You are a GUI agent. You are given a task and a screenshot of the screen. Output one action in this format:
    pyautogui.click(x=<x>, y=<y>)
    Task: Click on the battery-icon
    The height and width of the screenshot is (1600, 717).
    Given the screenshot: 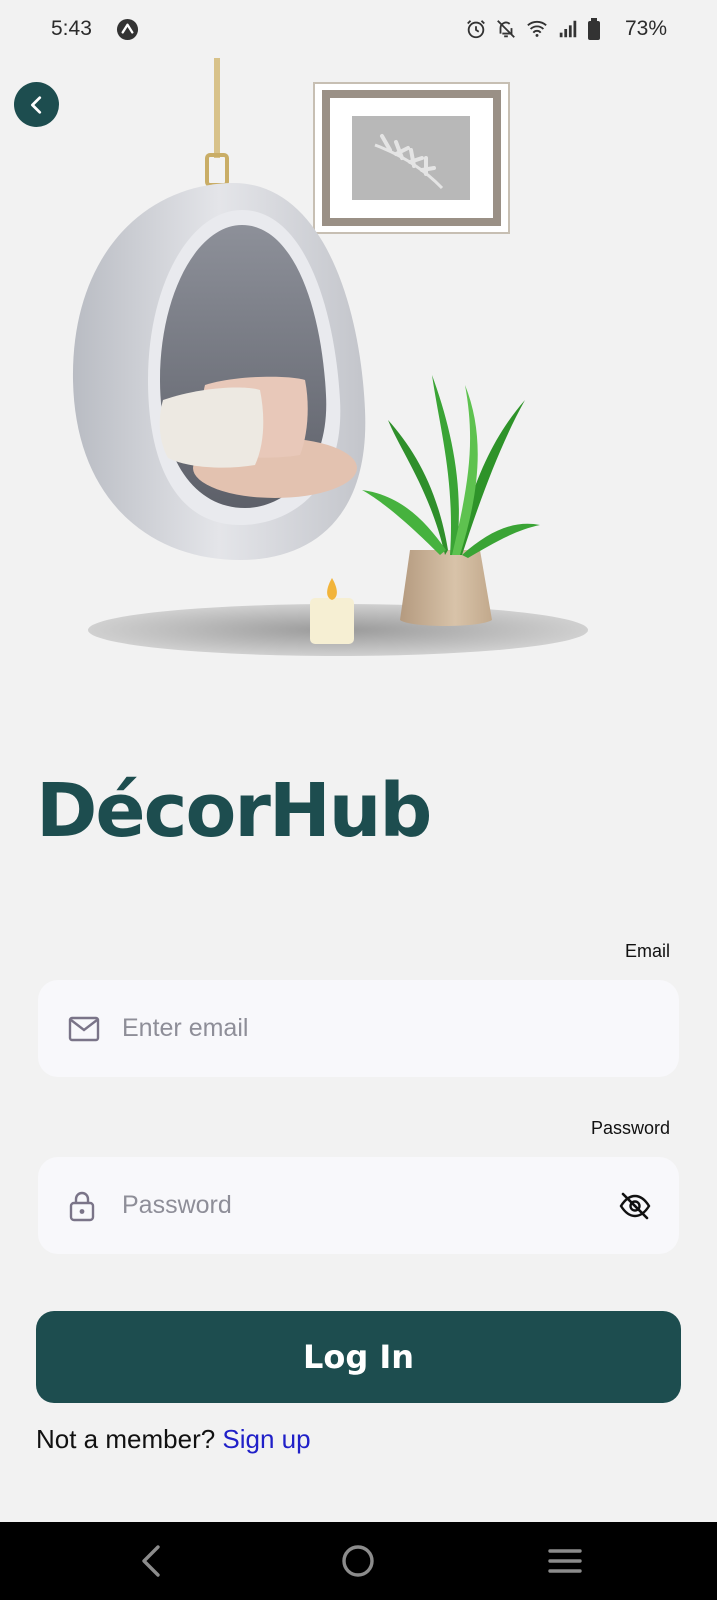 What is the action you would take?
    pyautogui.click(x=594, y=29)
    